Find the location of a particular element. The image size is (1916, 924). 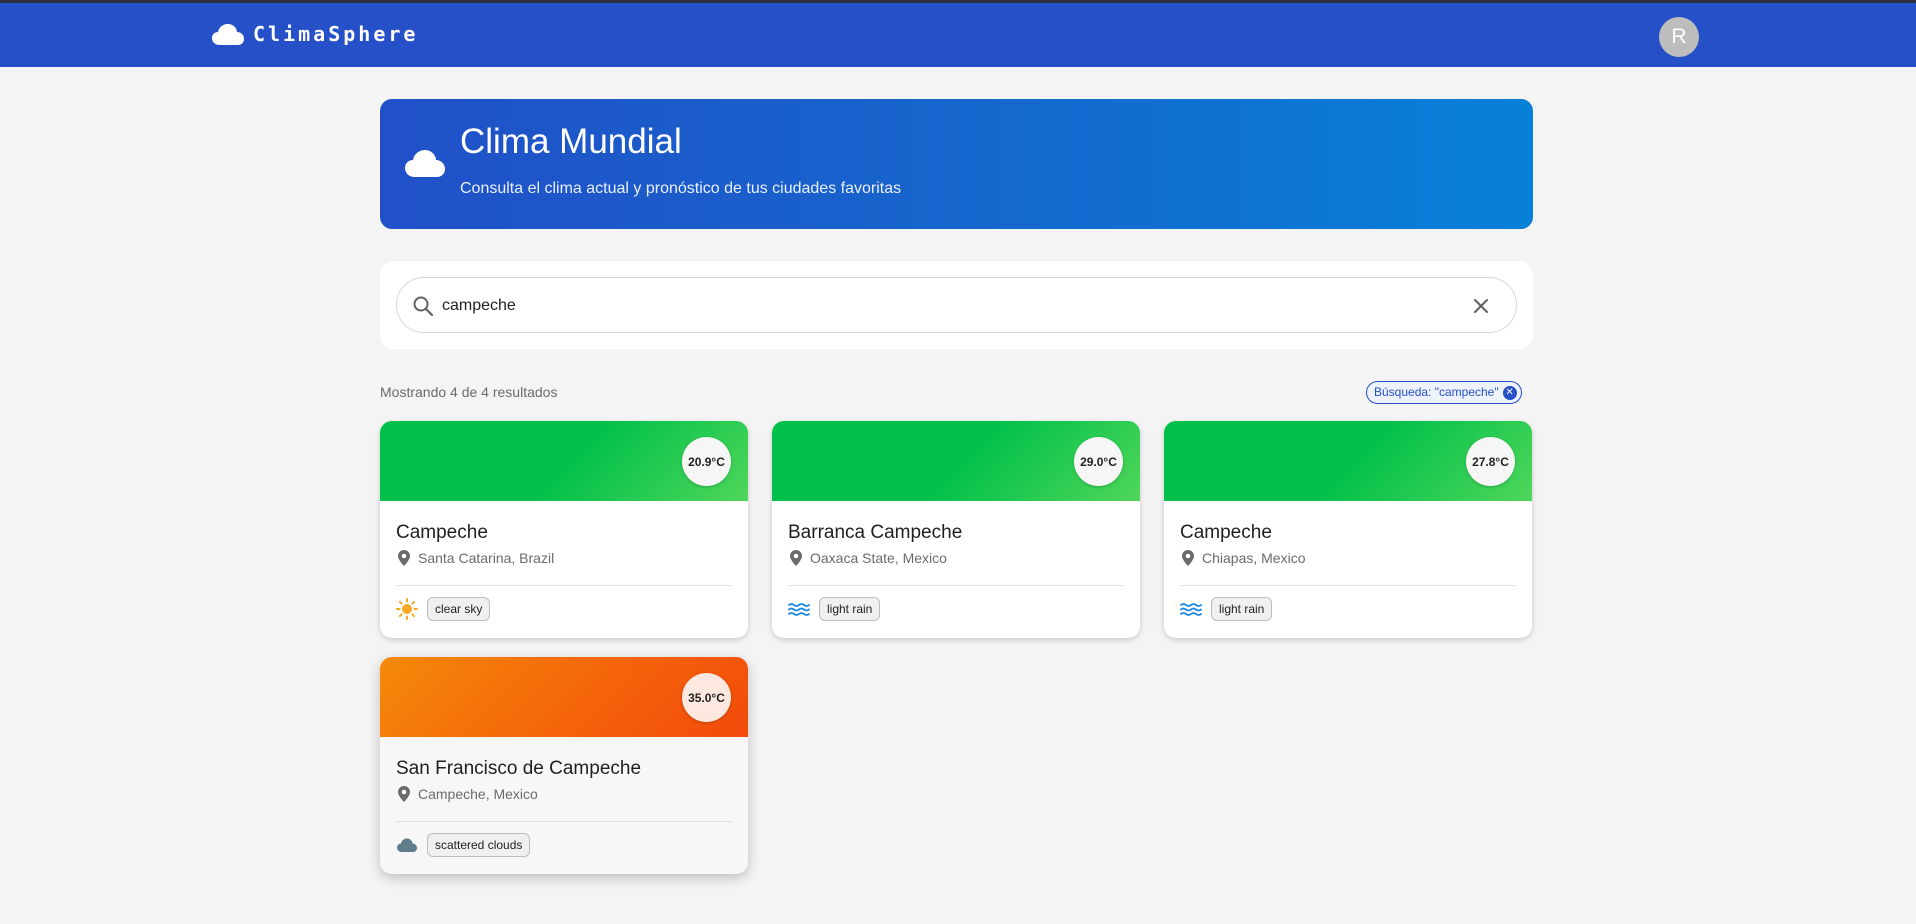

location-text: Oaxaca State, Mexico is located at coordinates (878, 558).